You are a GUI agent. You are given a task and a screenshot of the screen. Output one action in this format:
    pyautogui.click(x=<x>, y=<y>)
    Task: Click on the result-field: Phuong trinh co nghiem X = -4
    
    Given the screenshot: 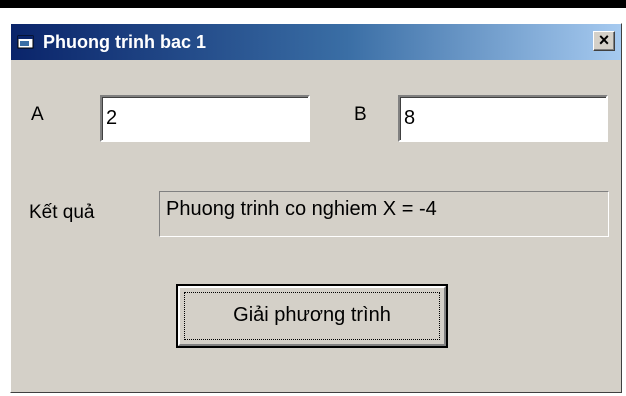 What is the action you would take?
    pyautogui.click(x=384, y=214)
    